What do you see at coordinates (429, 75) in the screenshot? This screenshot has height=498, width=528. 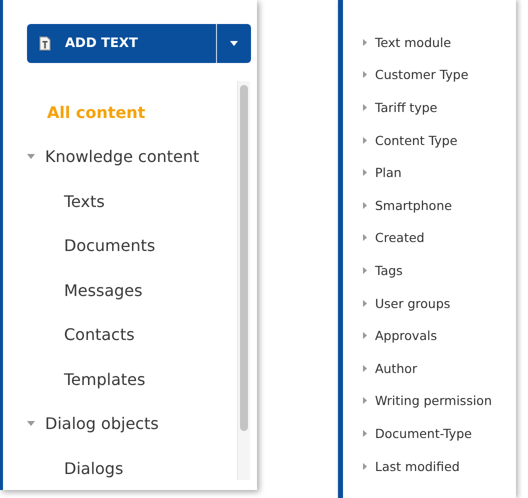 I see `filter-item: Customer Type` at bounding box center [429, 75].